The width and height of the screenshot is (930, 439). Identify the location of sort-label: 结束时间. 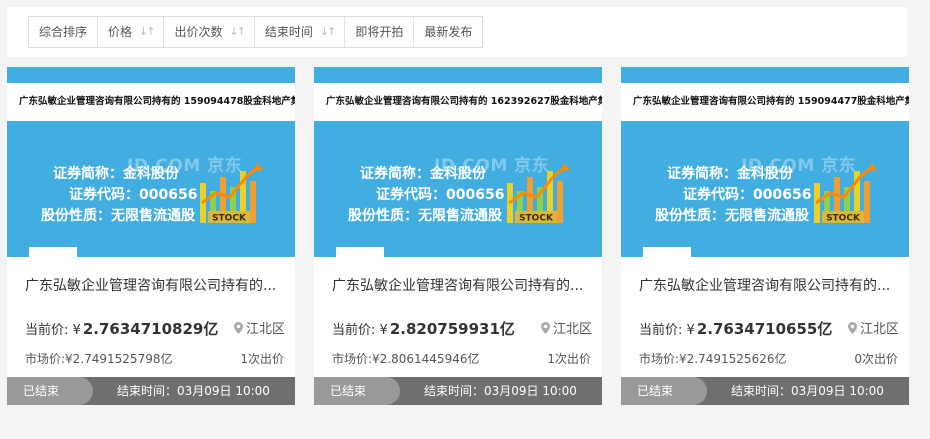
(288, 32).